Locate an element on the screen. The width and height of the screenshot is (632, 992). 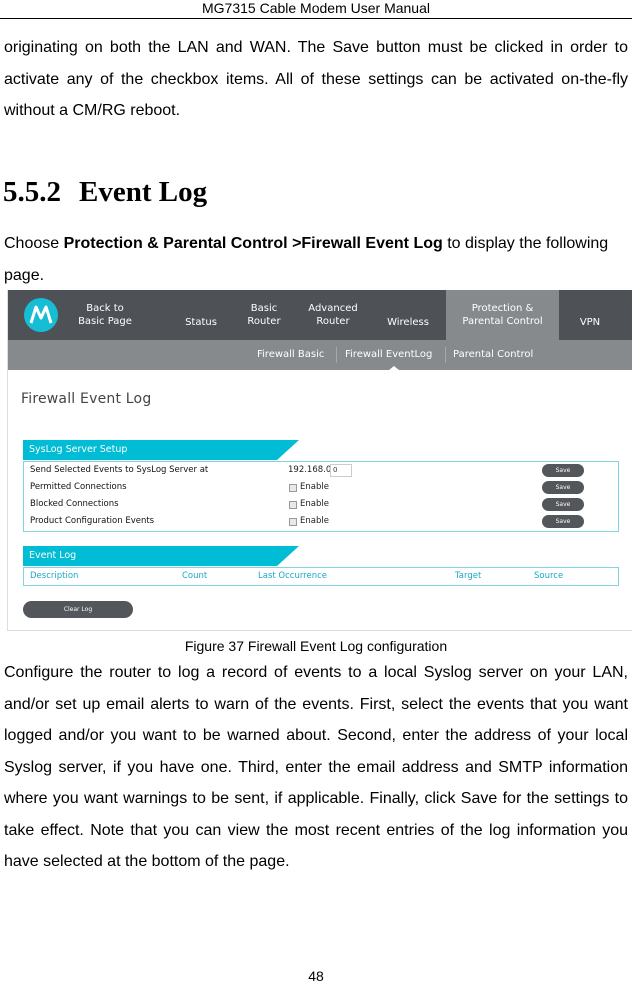
section-heading: 5.5.2 Event Log is located at coordinates (105, 192).